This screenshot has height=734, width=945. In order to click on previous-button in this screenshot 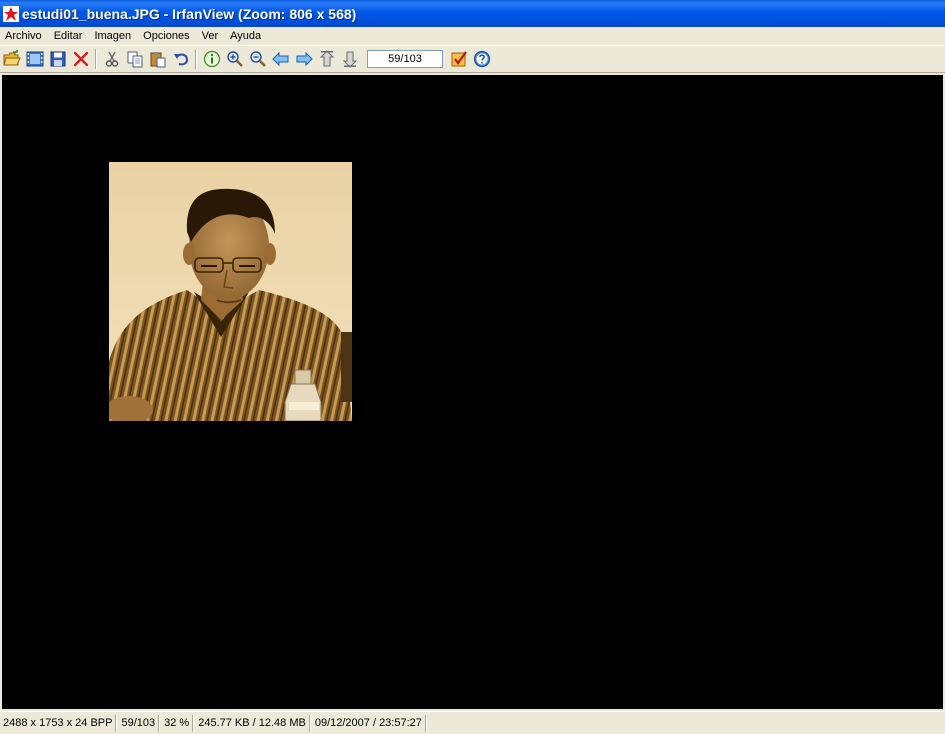, I will do `click(280, 59)`.